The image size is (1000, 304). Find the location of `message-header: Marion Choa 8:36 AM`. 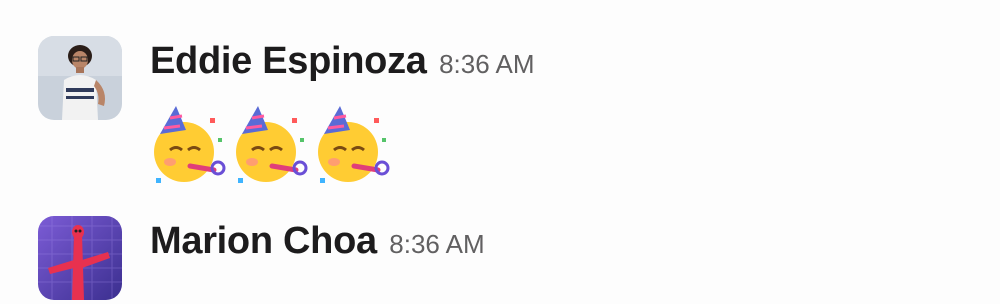

message-header: Marion Choa 8:36 AM is located at coordinates (317, 241).